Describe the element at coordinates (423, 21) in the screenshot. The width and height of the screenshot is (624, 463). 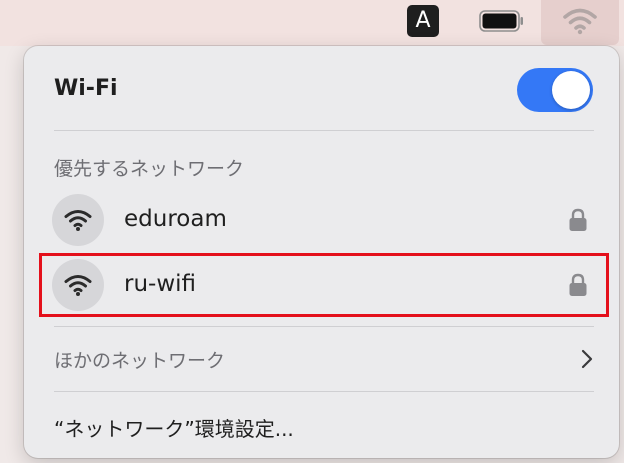
I see `input-method-icon: A` at that location.